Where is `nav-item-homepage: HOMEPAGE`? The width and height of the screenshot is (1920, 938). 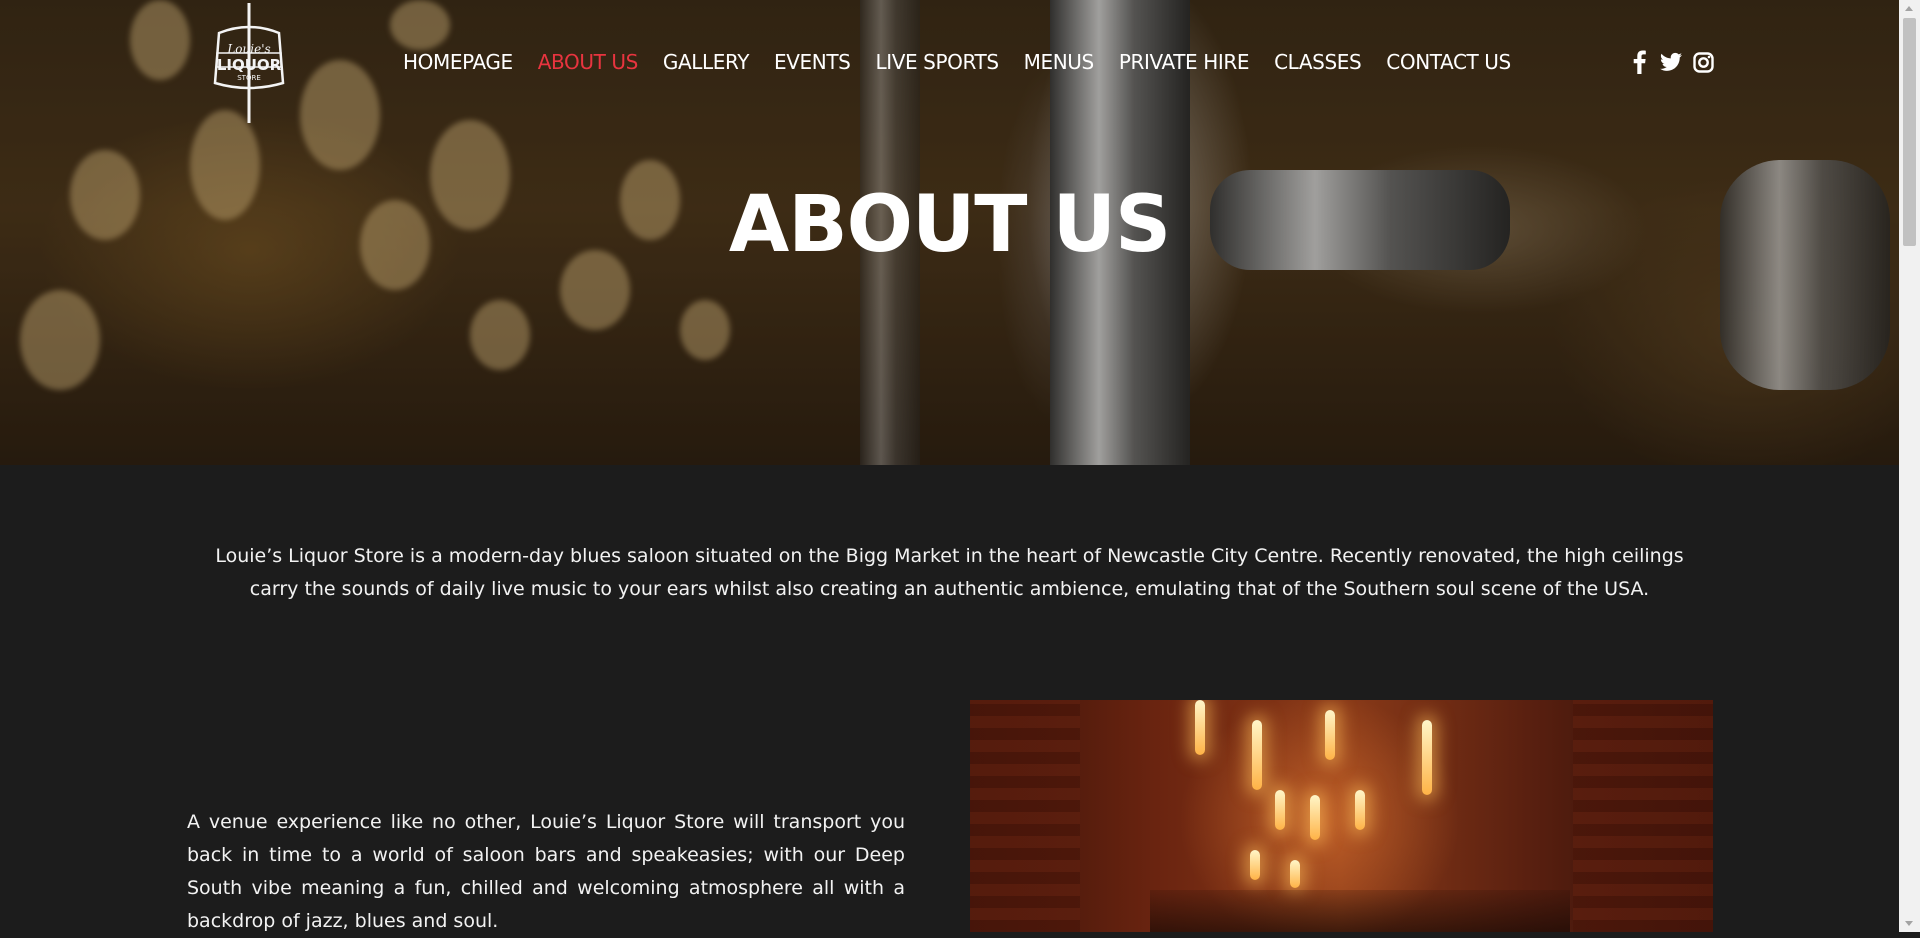
nav-item-homepage: HOMEPAGE is located at coordinates (458, 62).